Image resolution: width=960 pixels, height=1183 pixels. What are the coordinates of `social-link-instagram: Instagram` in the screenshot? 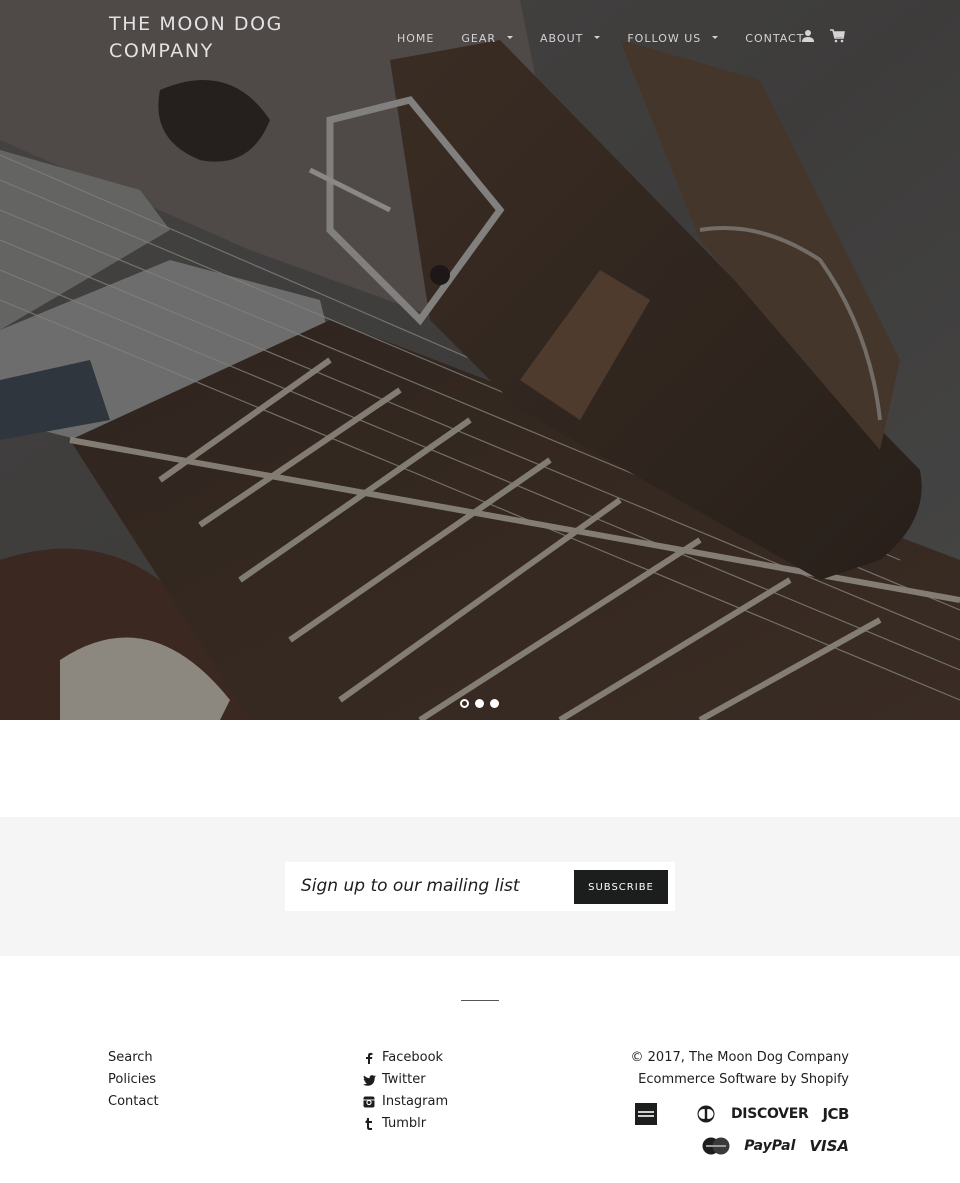 It's located at (405, 1102).